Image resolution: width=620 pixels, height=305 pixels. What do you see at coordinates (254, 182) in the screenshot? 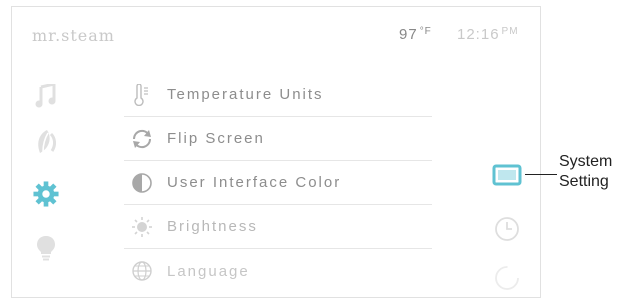
I see `settings-item-label: User Interface Color` at bounding box center [254, 182].